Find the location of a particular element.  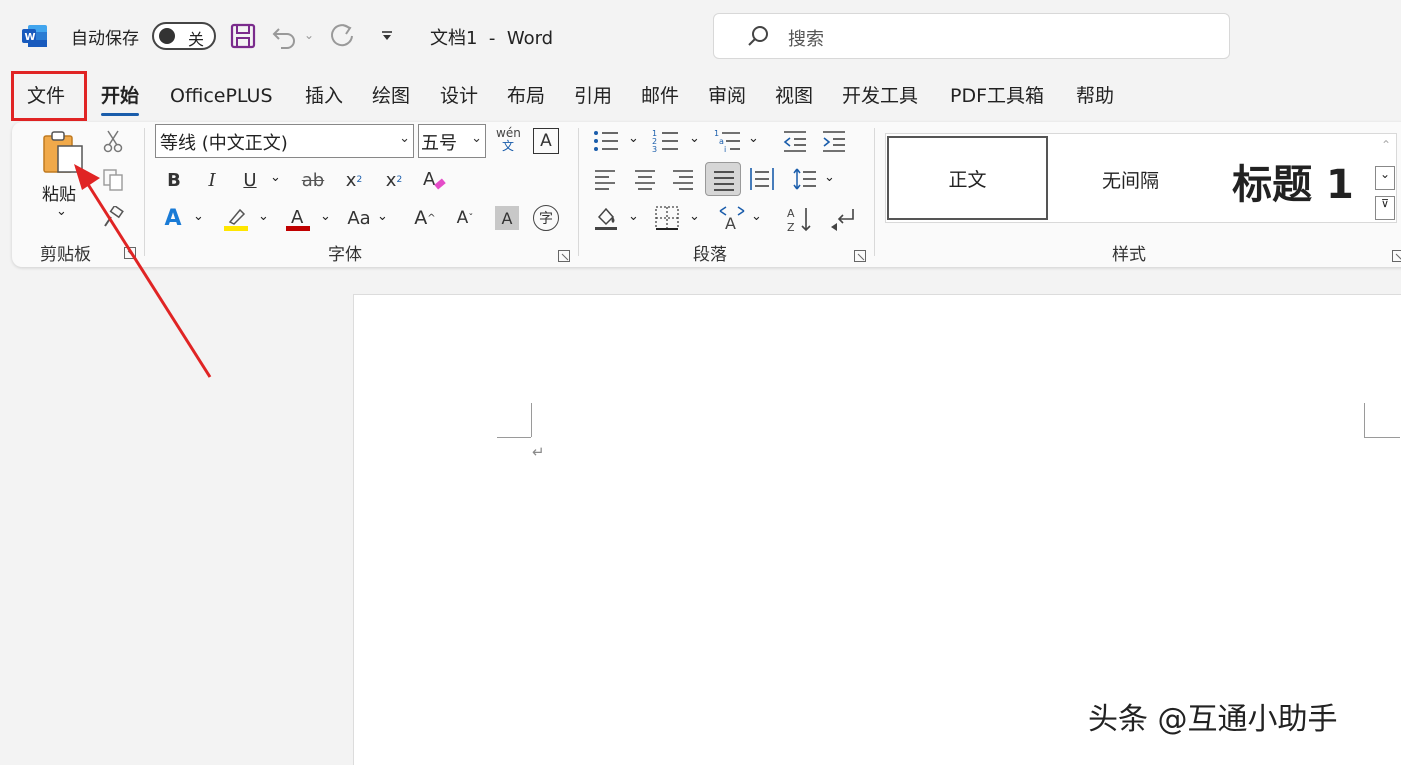

enclose-characters-icon: 字 is located at coordinates (546, 218).